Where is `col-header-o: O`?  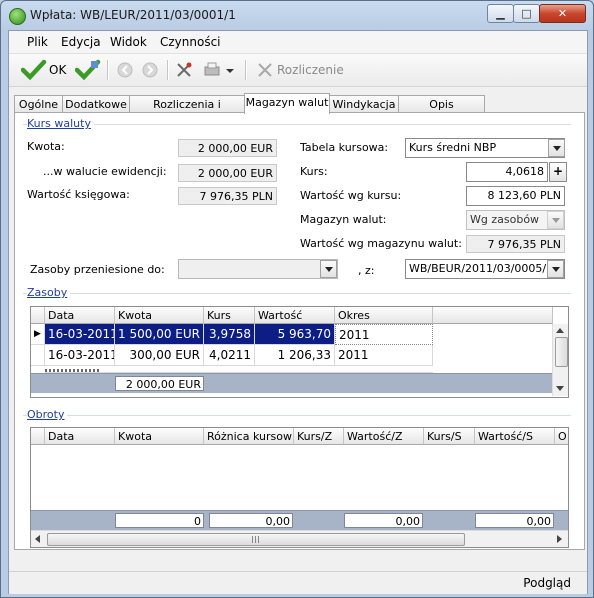
col-header-o: O is located at coordinates (561, 436).